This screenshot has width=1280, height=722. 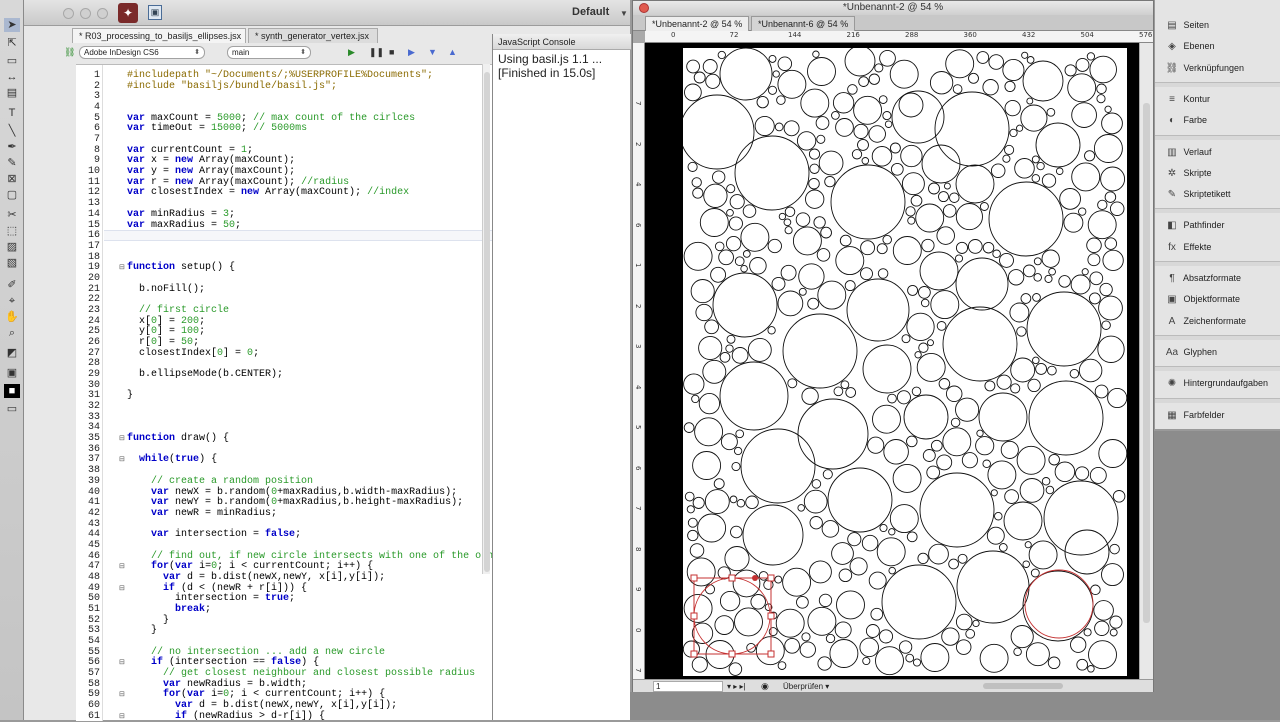 I want to click on panel-item: ≡ Kontur, so click(x=1221, y=99).